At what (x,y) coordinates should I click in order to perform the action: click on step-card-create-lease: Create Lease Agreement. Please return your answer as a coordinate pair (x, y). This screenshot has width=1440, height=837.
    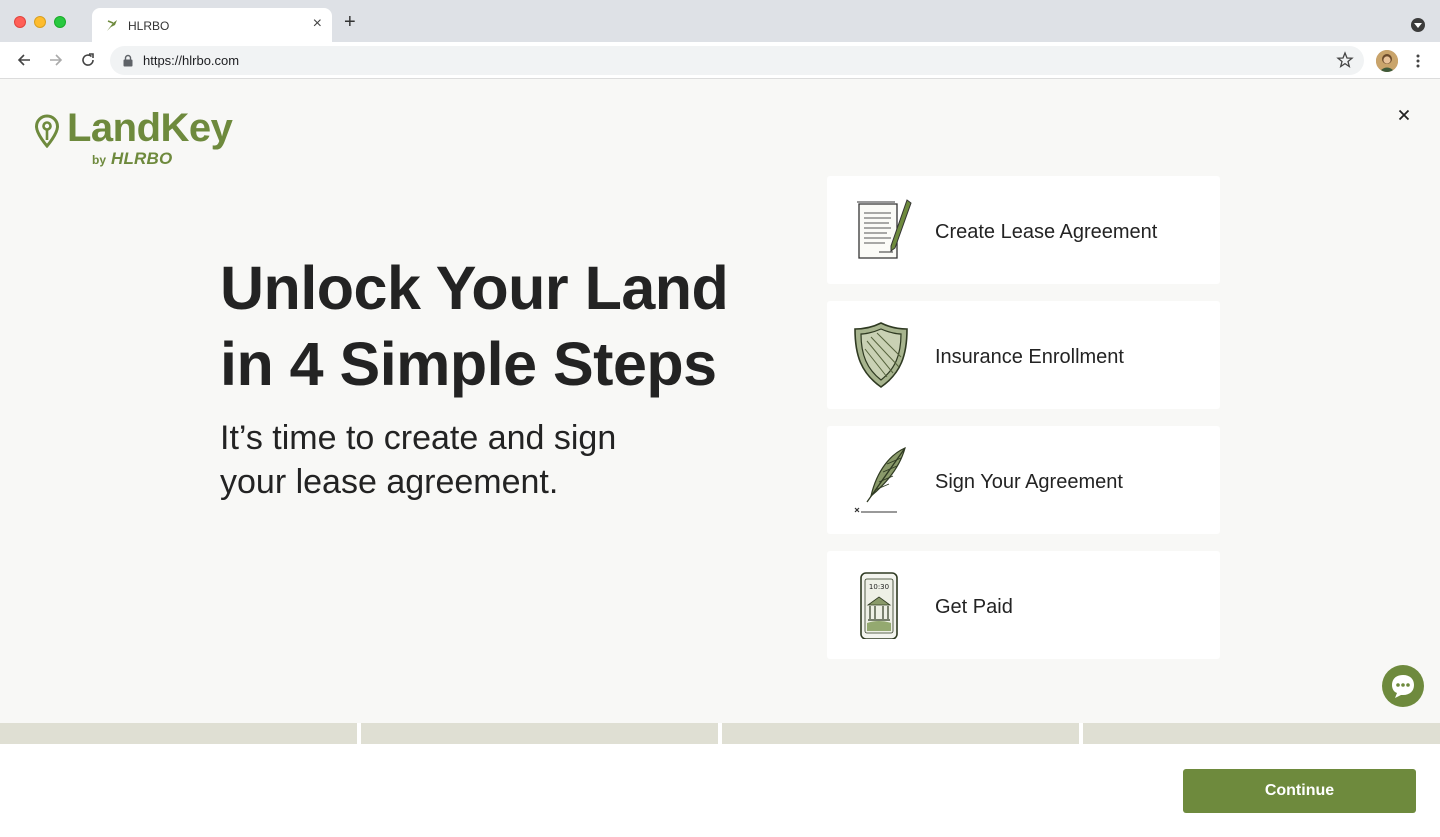
    Looking at the image, I should click on (1023, 230).